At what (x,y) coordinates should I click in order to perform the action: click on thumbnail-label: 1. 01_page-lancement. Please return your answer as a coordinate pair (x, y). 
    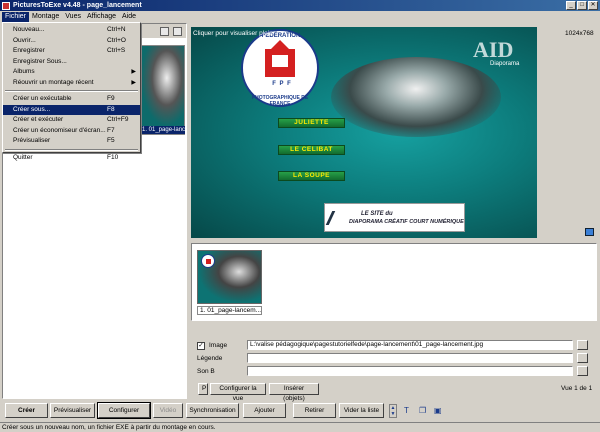
    Looking at the image, I should click on (163, 130).